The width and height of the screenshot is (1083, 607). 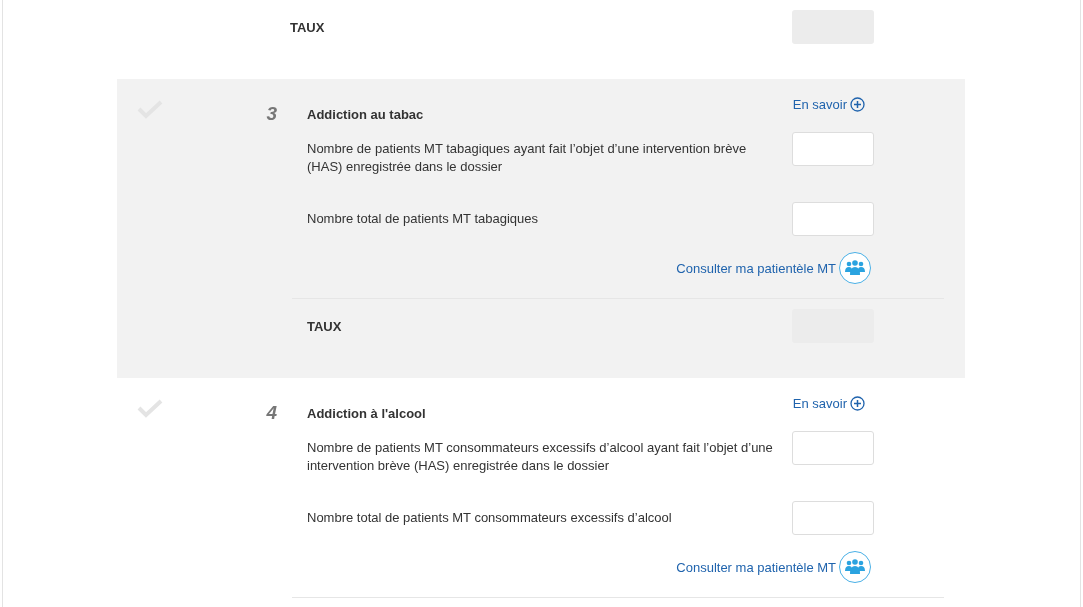 What do you see at coordinates (490, 518) in the screenshot?
I see `field-label: Nombre total de patients MT consommateurs excessifs d’alcool` at bounding box center [490, 518].